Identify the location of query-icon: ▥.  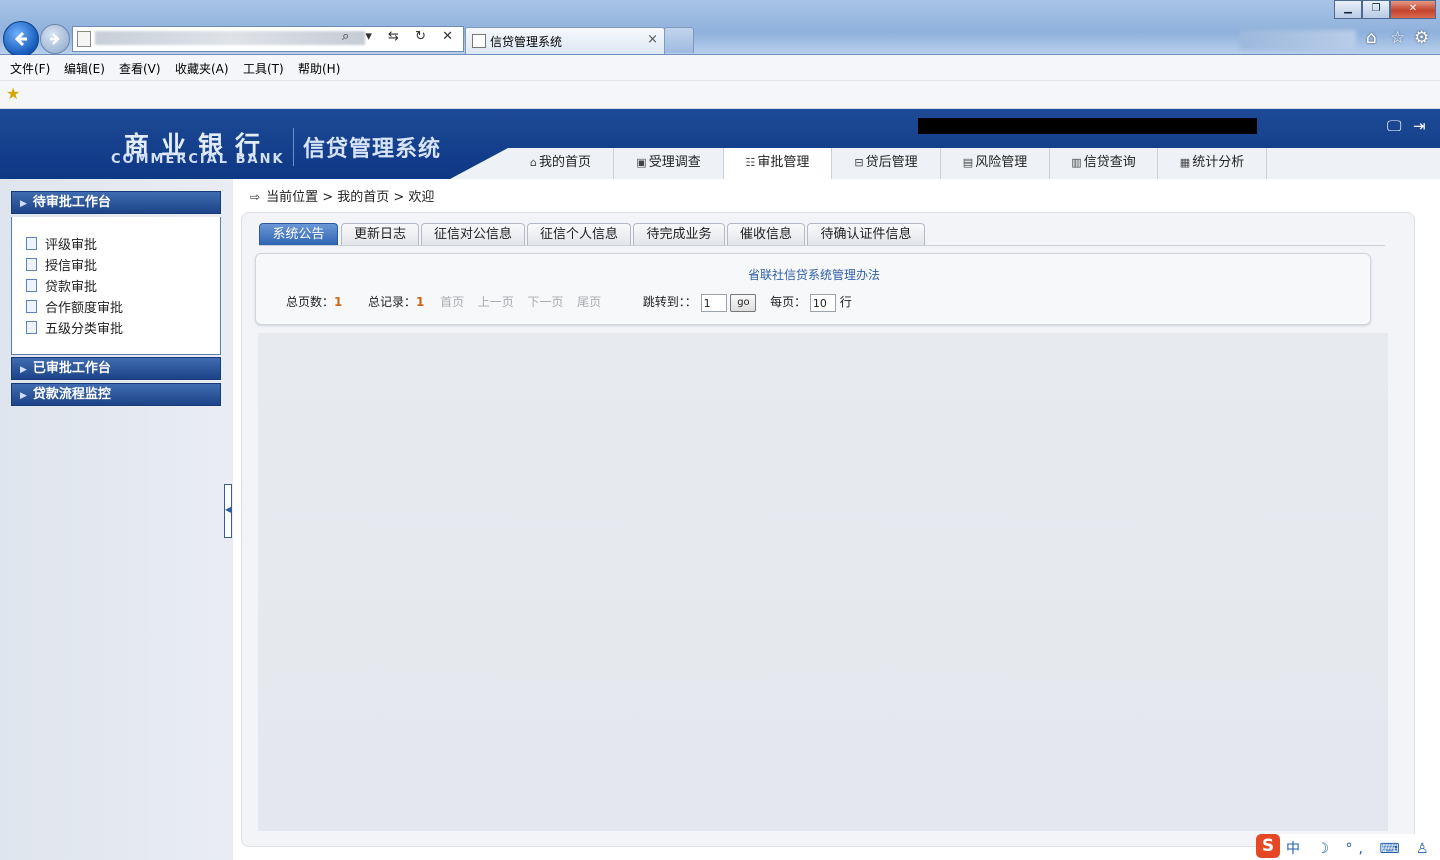
(1076, 162).